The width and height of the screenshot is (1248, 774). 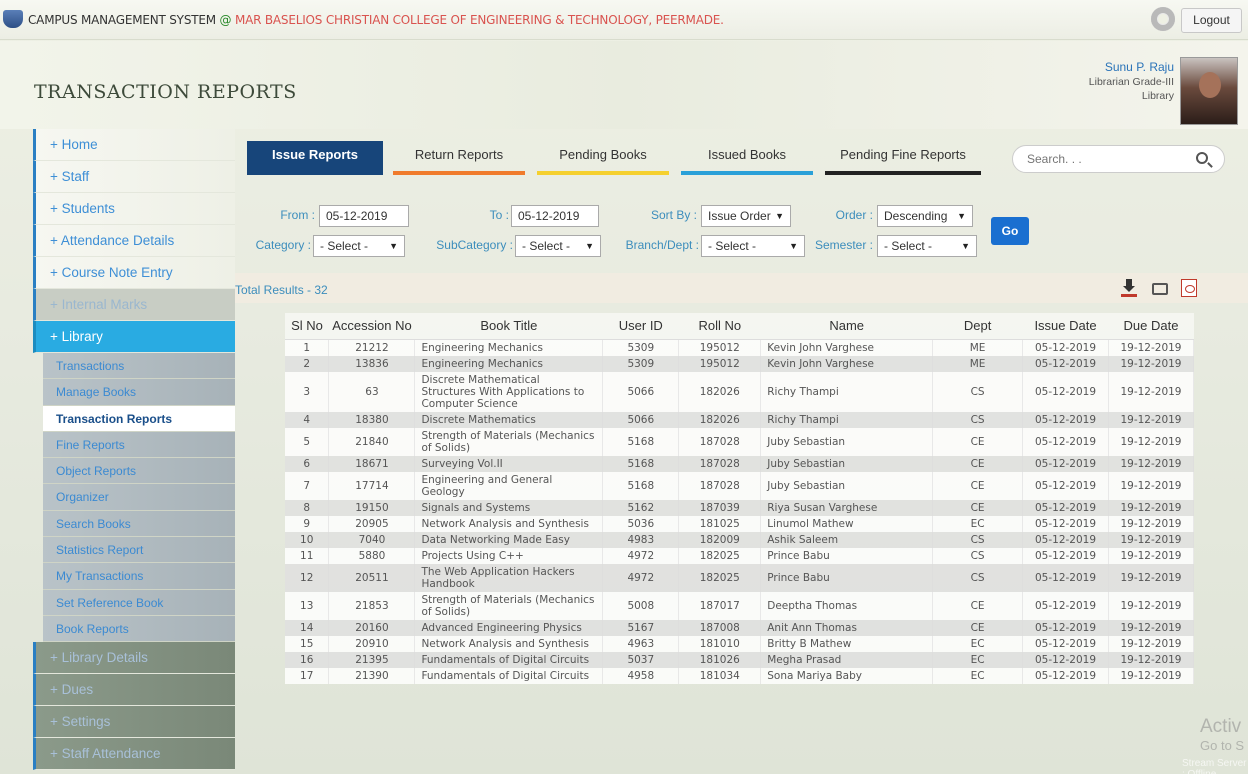 I want to click on category-select: - Select -, so click(x=359, y=246).